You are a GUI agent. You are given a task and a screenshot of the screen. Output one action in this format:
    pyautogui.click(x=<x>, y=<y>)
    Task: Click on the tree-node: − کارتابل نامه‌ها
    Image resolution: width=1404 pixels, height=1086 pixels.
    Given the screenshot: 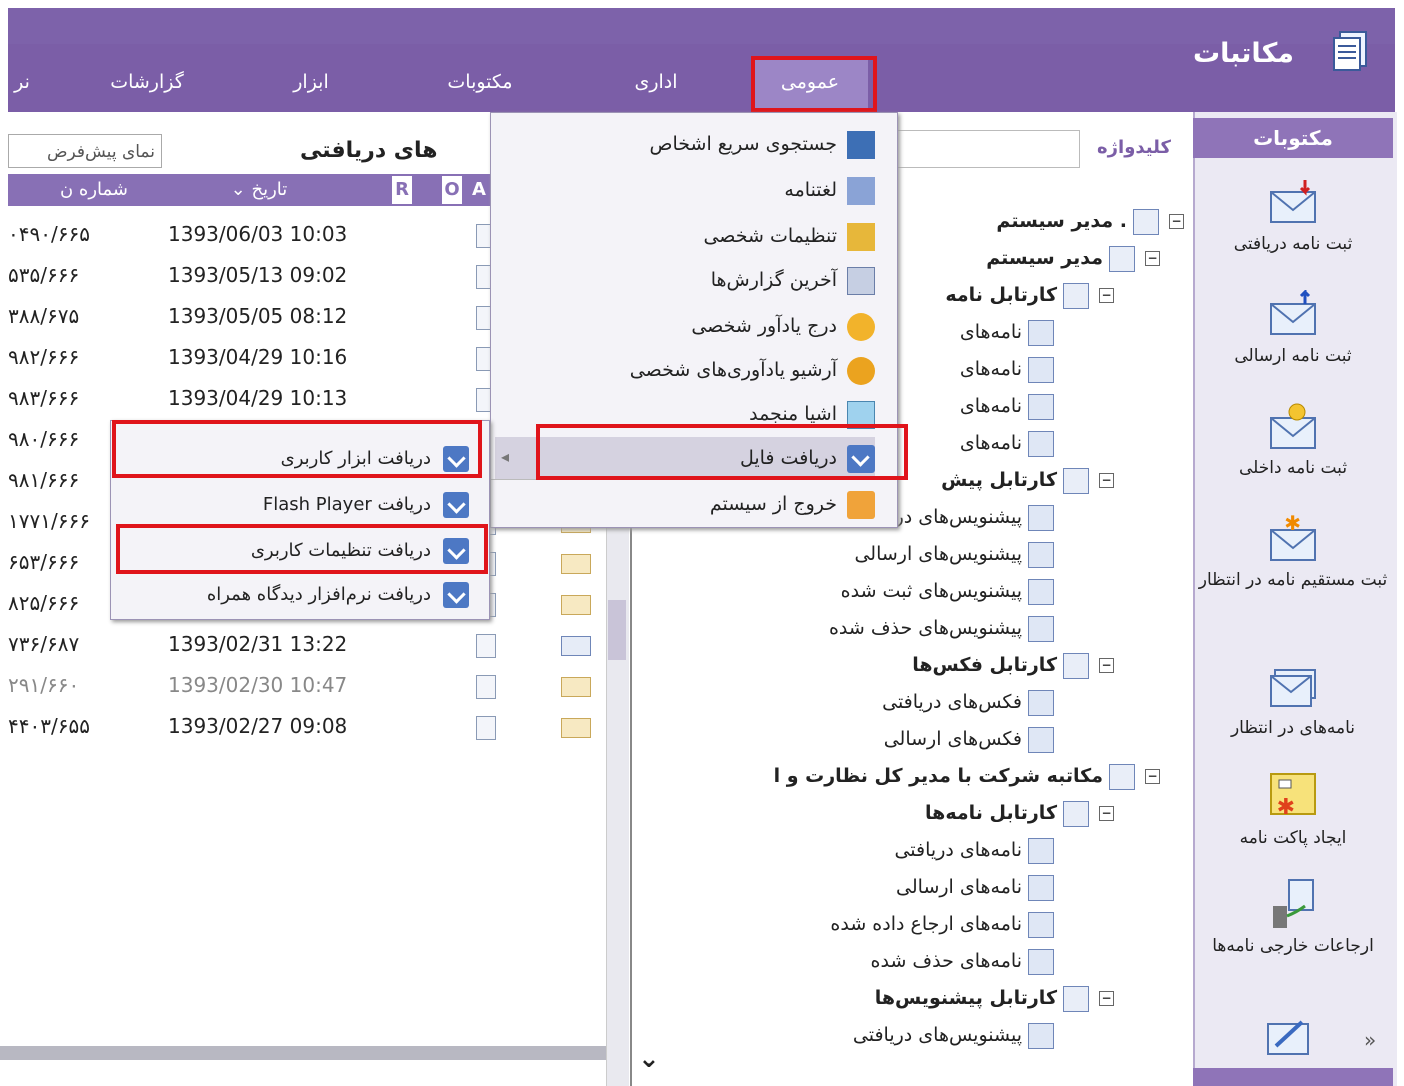 What is the action you would take?
    pyautogui.click(x=1019, y=813)
    